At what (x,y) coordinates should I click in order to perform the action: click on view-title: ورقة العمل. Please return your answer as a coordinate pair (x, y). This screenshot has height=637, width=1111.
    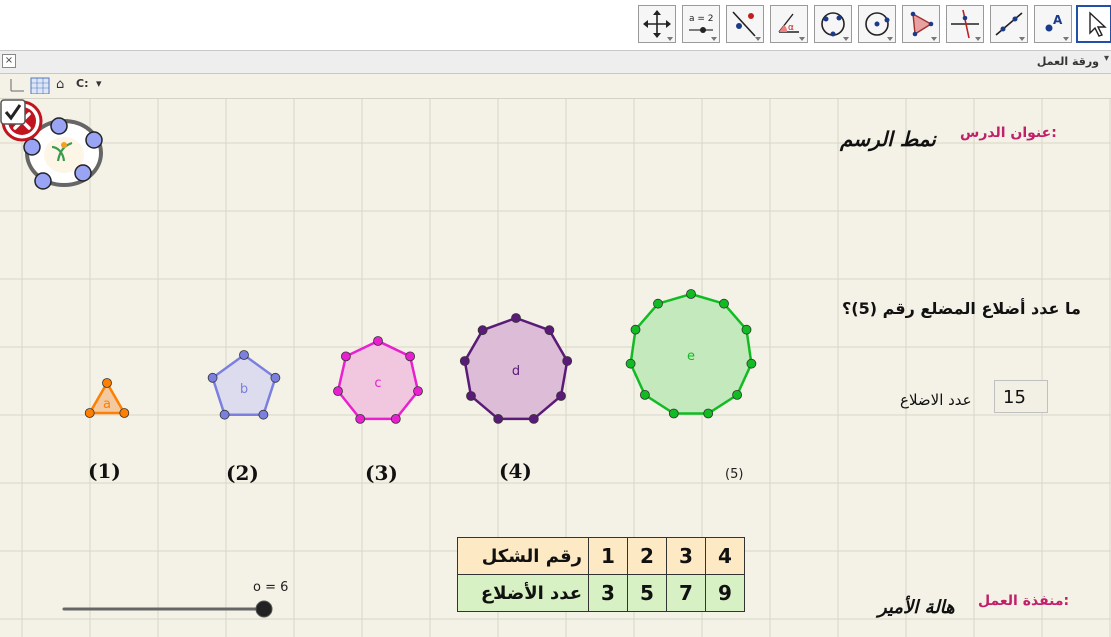
    Looking at the image, I should click on (1067, 61).